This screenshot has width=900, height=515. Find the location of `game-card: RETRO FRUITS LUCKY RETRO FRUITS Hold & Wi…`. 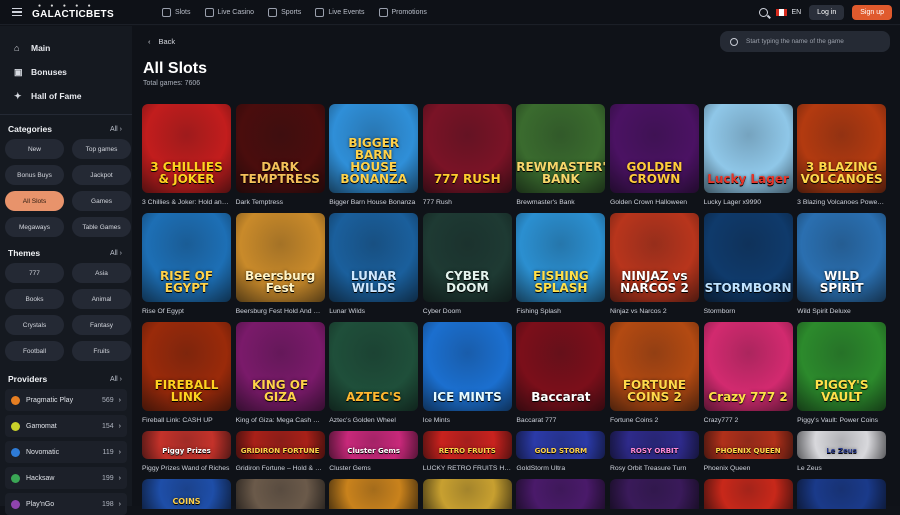

game-card: RETRO FRUITS LUCKY RETRO FRUITS Hold & Wi… is located at coordinates (467, 455).